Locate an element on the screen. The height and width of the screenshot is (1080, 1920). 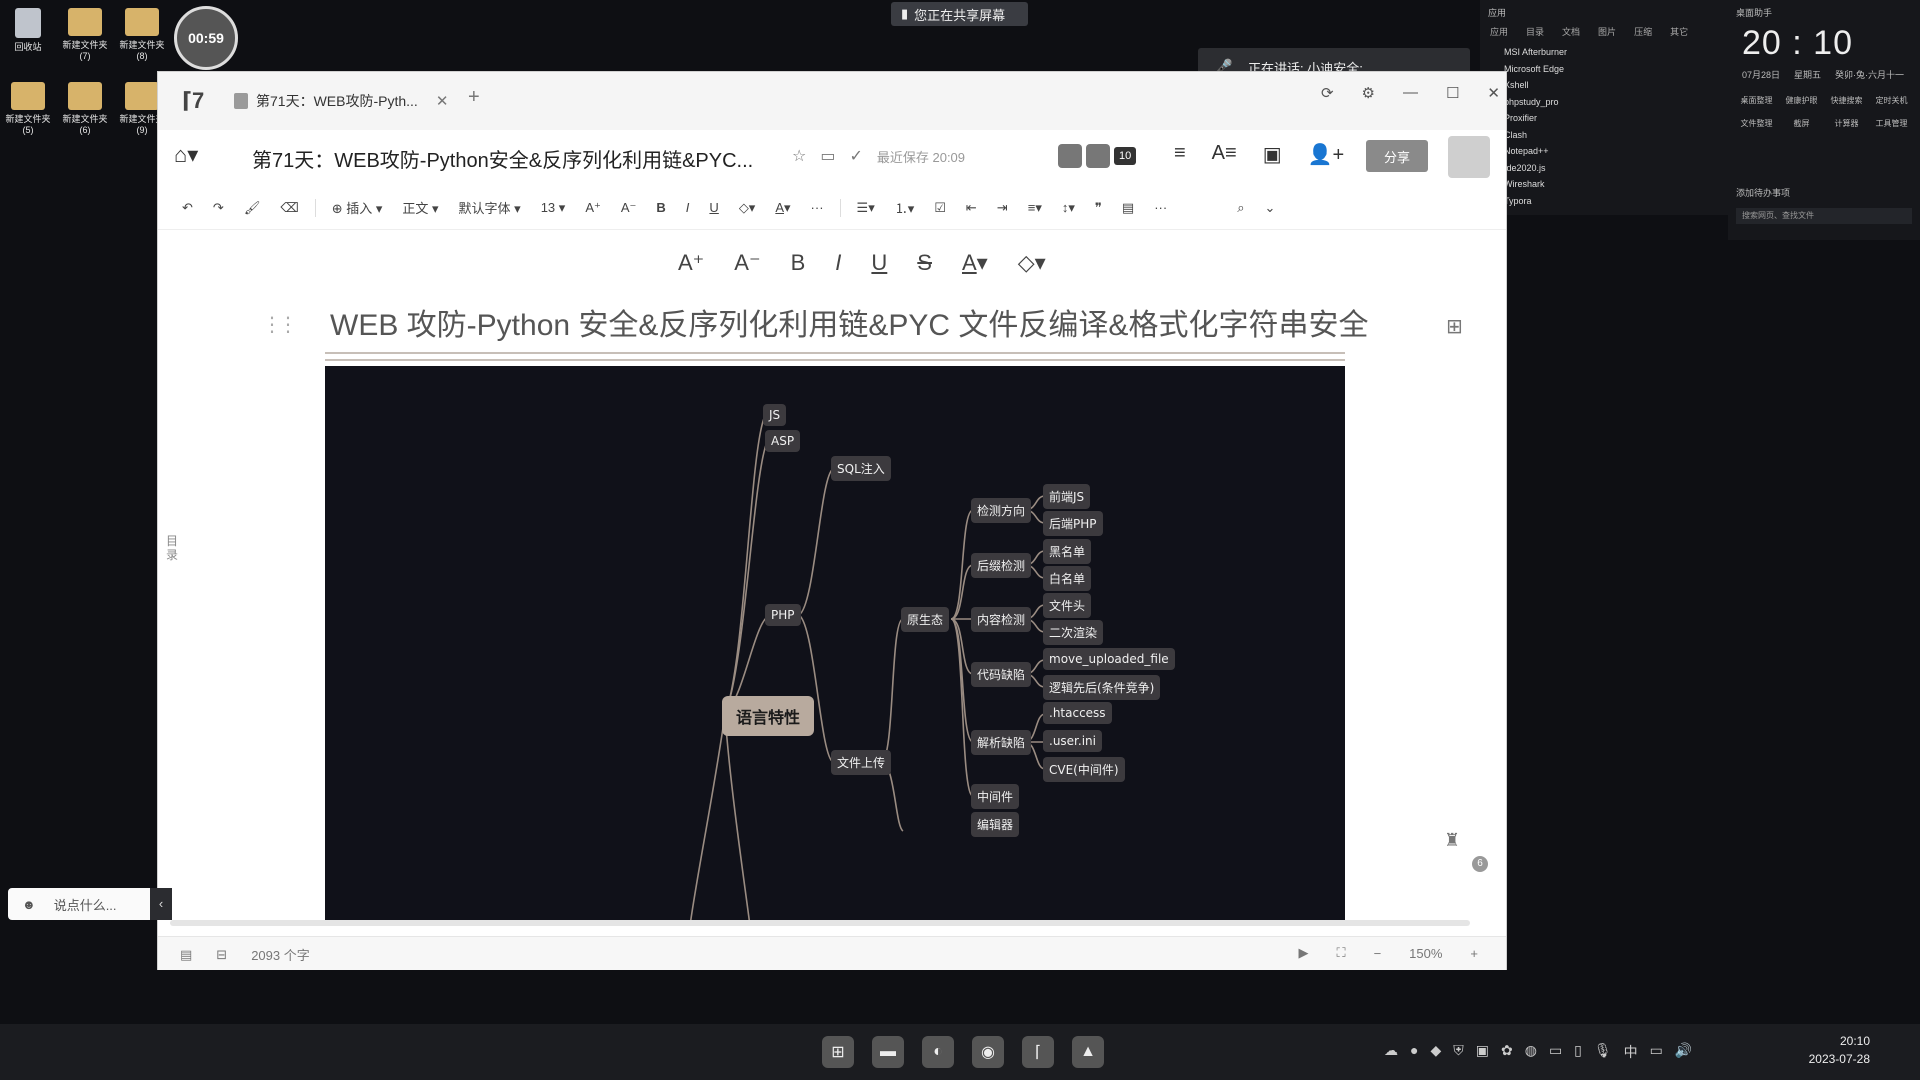
app-tray-icon: ◆ is located at coordinates (1435, 1052).